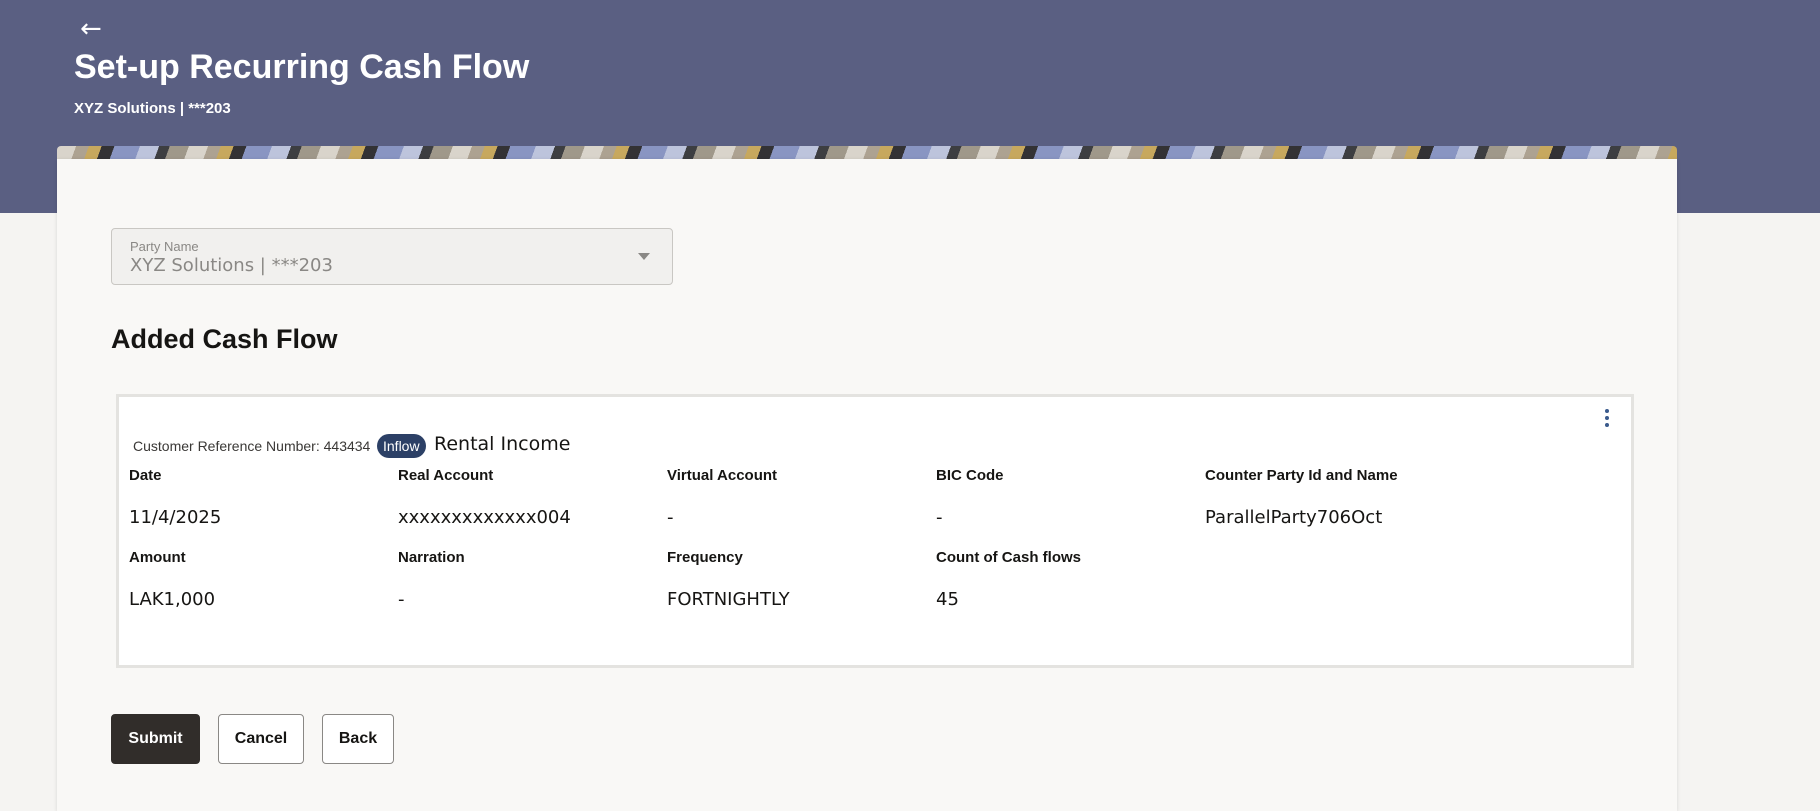 This screenshot has height=811, width=1820. What do you see at coordinates (172, 599) in the screenshot?
I see `amount-value: LAK1,000` at bounding box center [172, 599].